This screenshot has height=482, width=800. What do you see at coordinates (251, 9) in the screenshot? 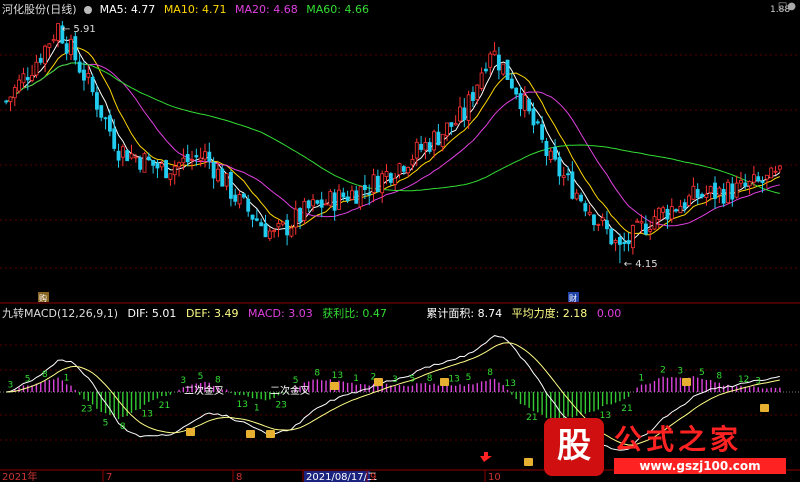
I see `ma20-label: MA20` at bounding box center [251, 9].